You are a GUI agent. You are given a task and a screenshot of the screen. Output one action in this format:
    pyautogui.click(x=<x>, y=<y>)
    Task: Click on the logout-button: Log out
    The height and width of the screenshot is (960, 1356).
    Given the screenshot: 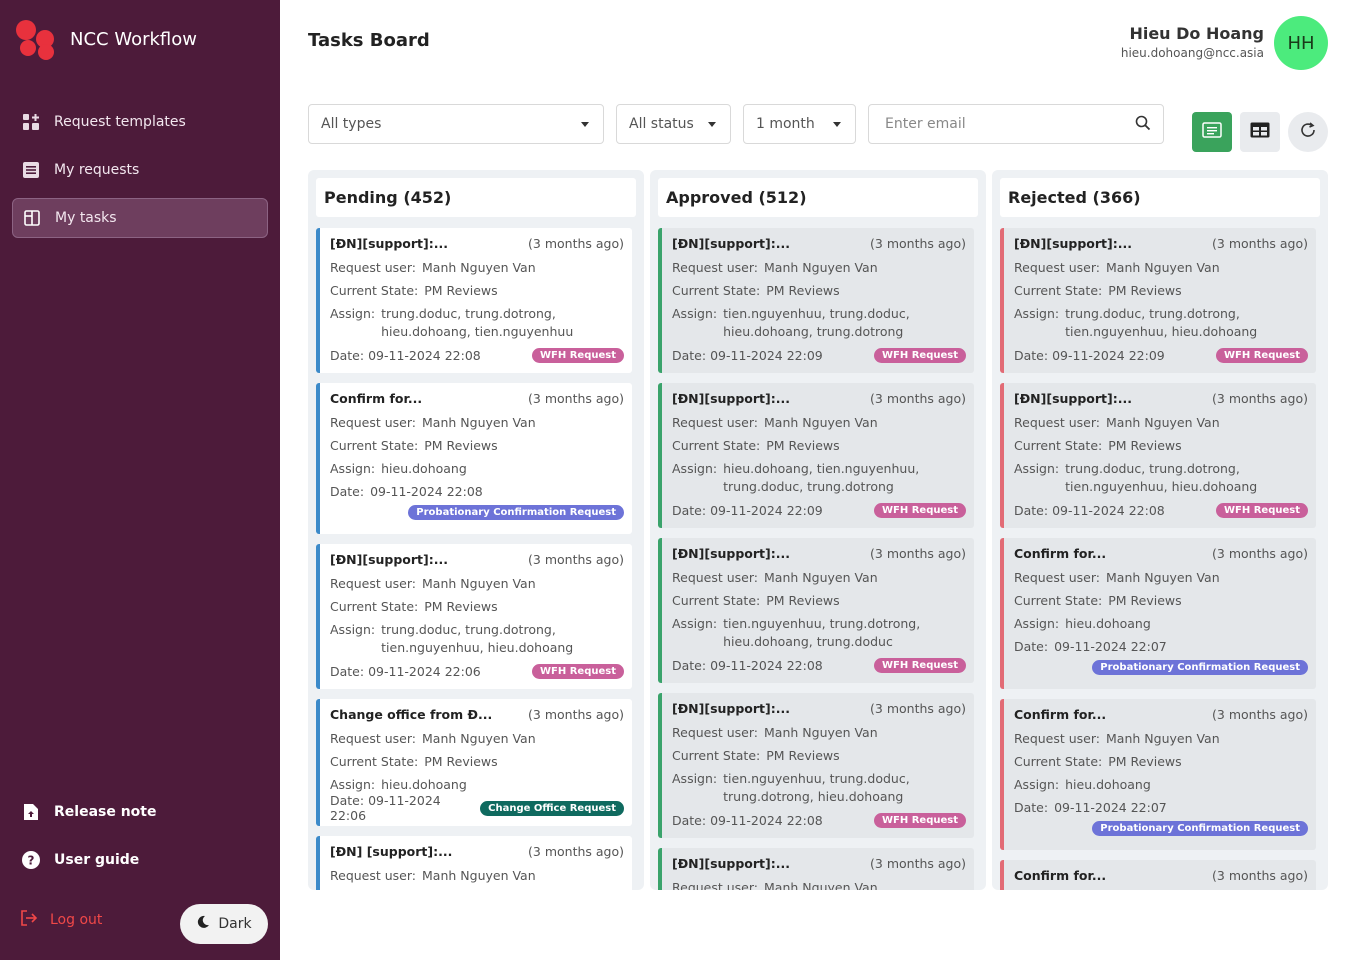 What is the action you would take?
    pyautogui.click(x=61, y=920)
    